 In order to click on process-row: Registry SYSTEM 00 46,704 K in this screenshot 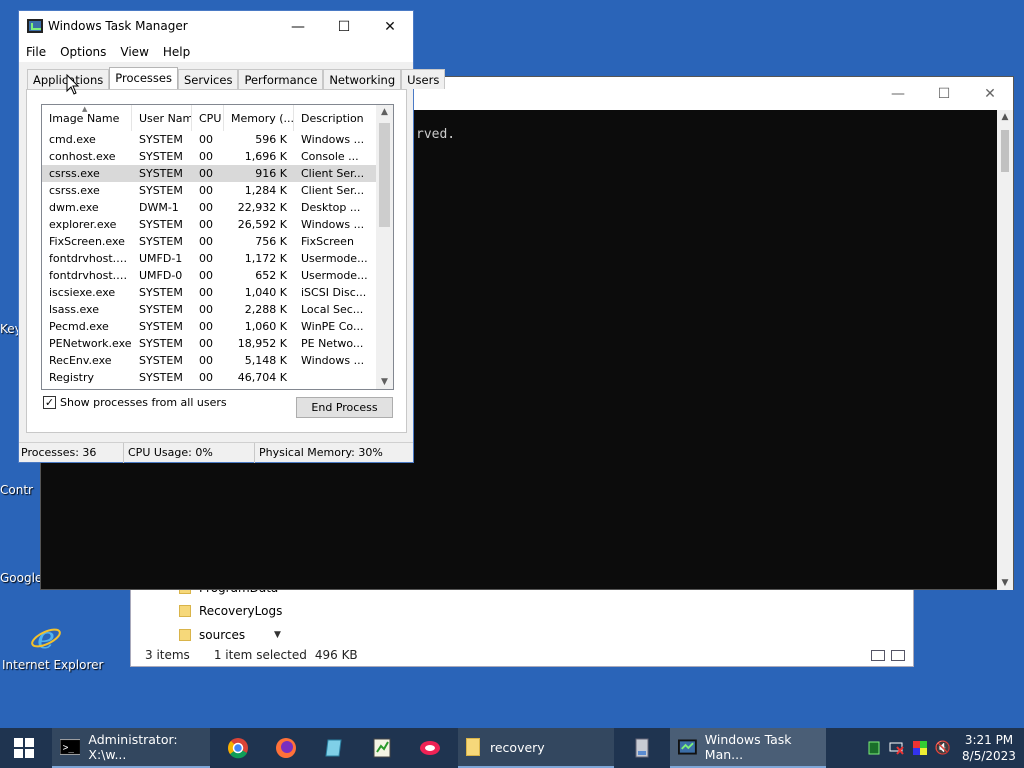, I will do `click(210, 377)`.